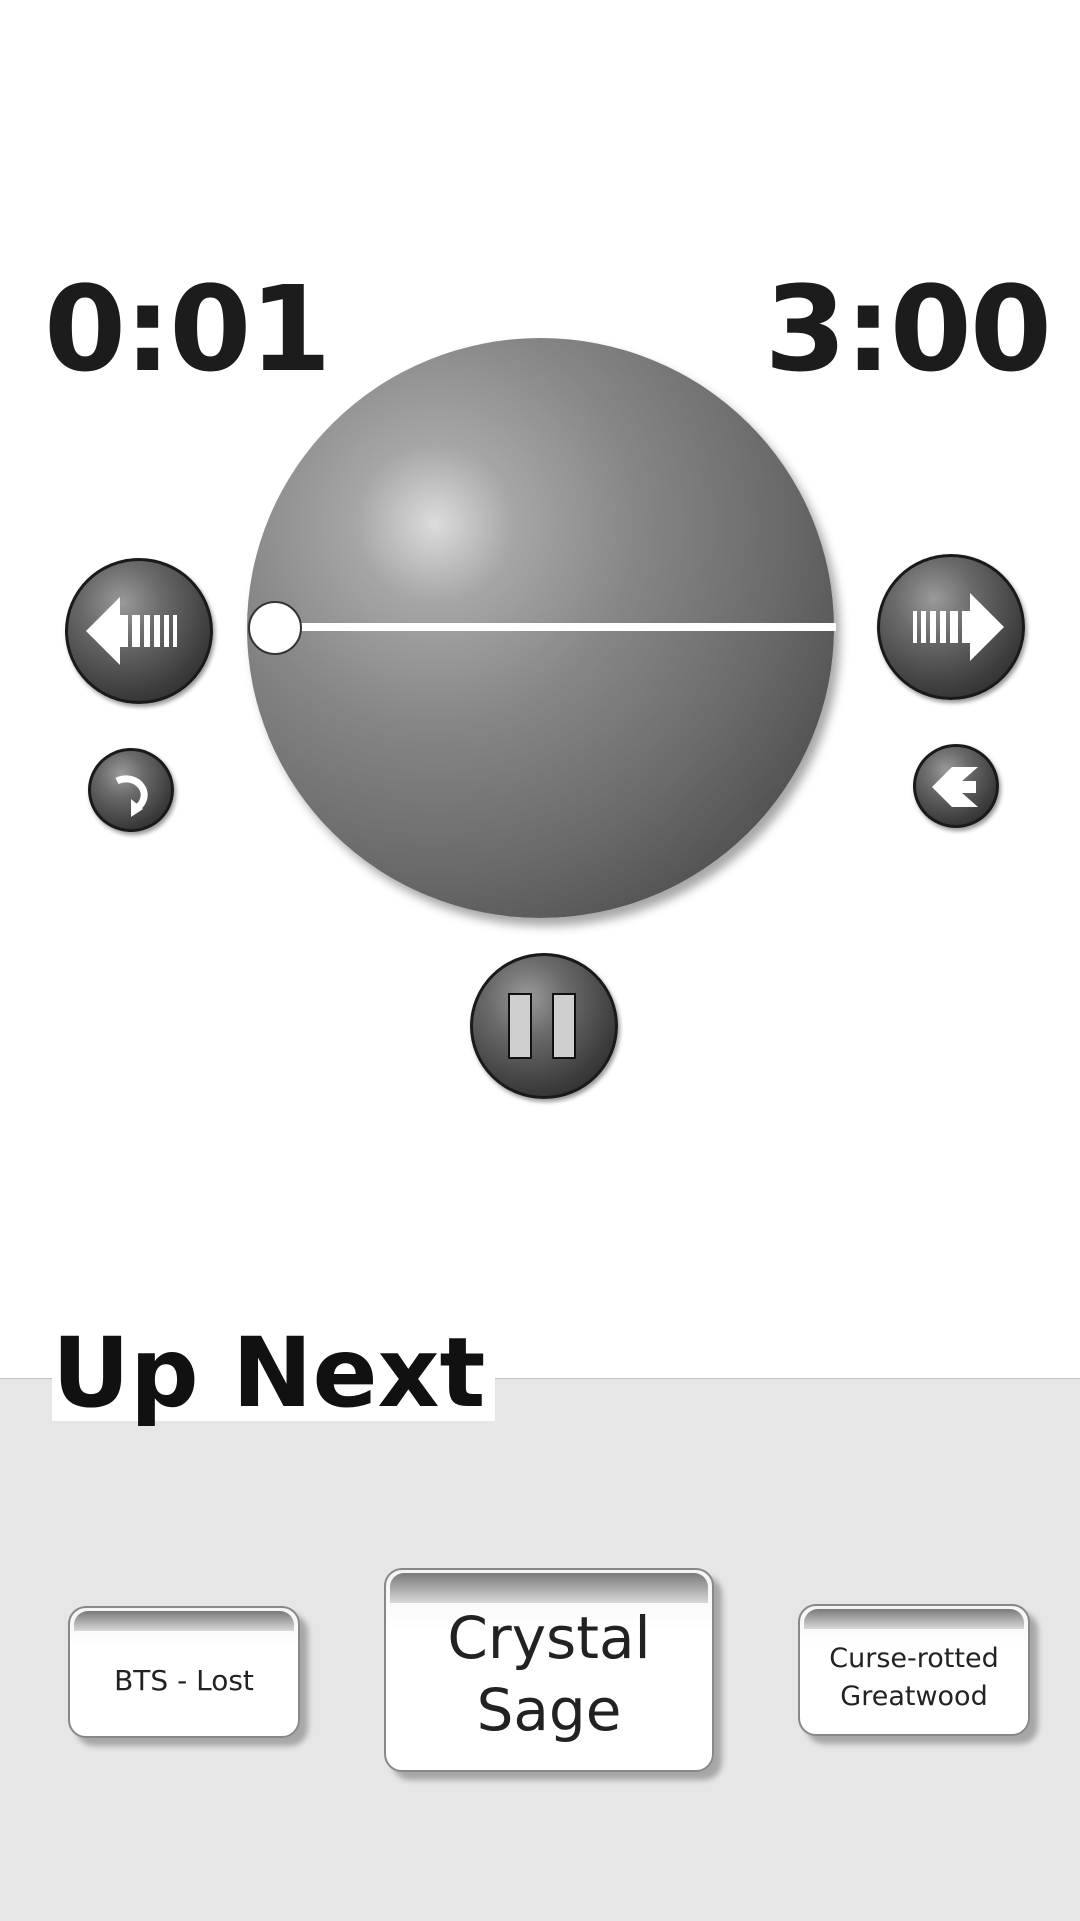  I want to click on up-next-item-label: Crystal Sage, so click(549, 1674).